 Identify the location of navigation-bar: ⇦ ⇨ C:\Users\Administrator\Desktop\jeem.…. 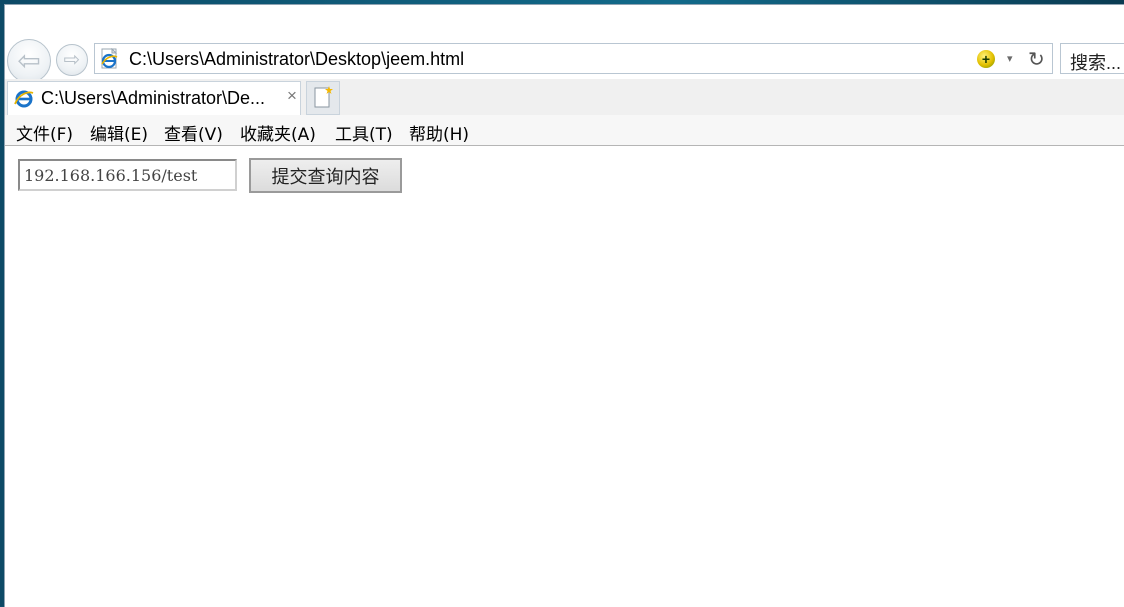
(564, 61).